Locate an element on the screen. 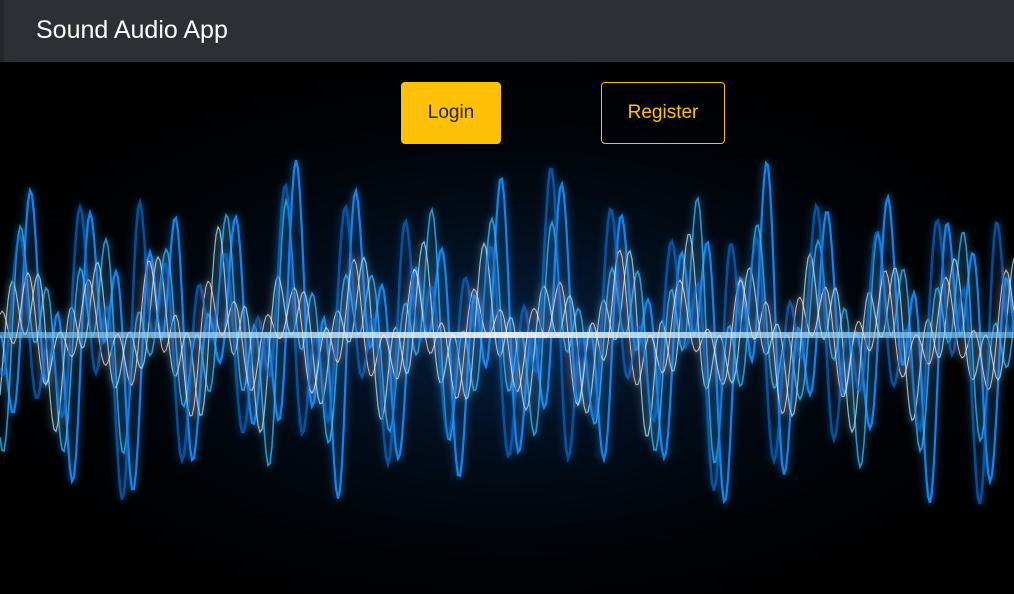  app-brand: Sound Audio App is located at coordinates (132, 30).